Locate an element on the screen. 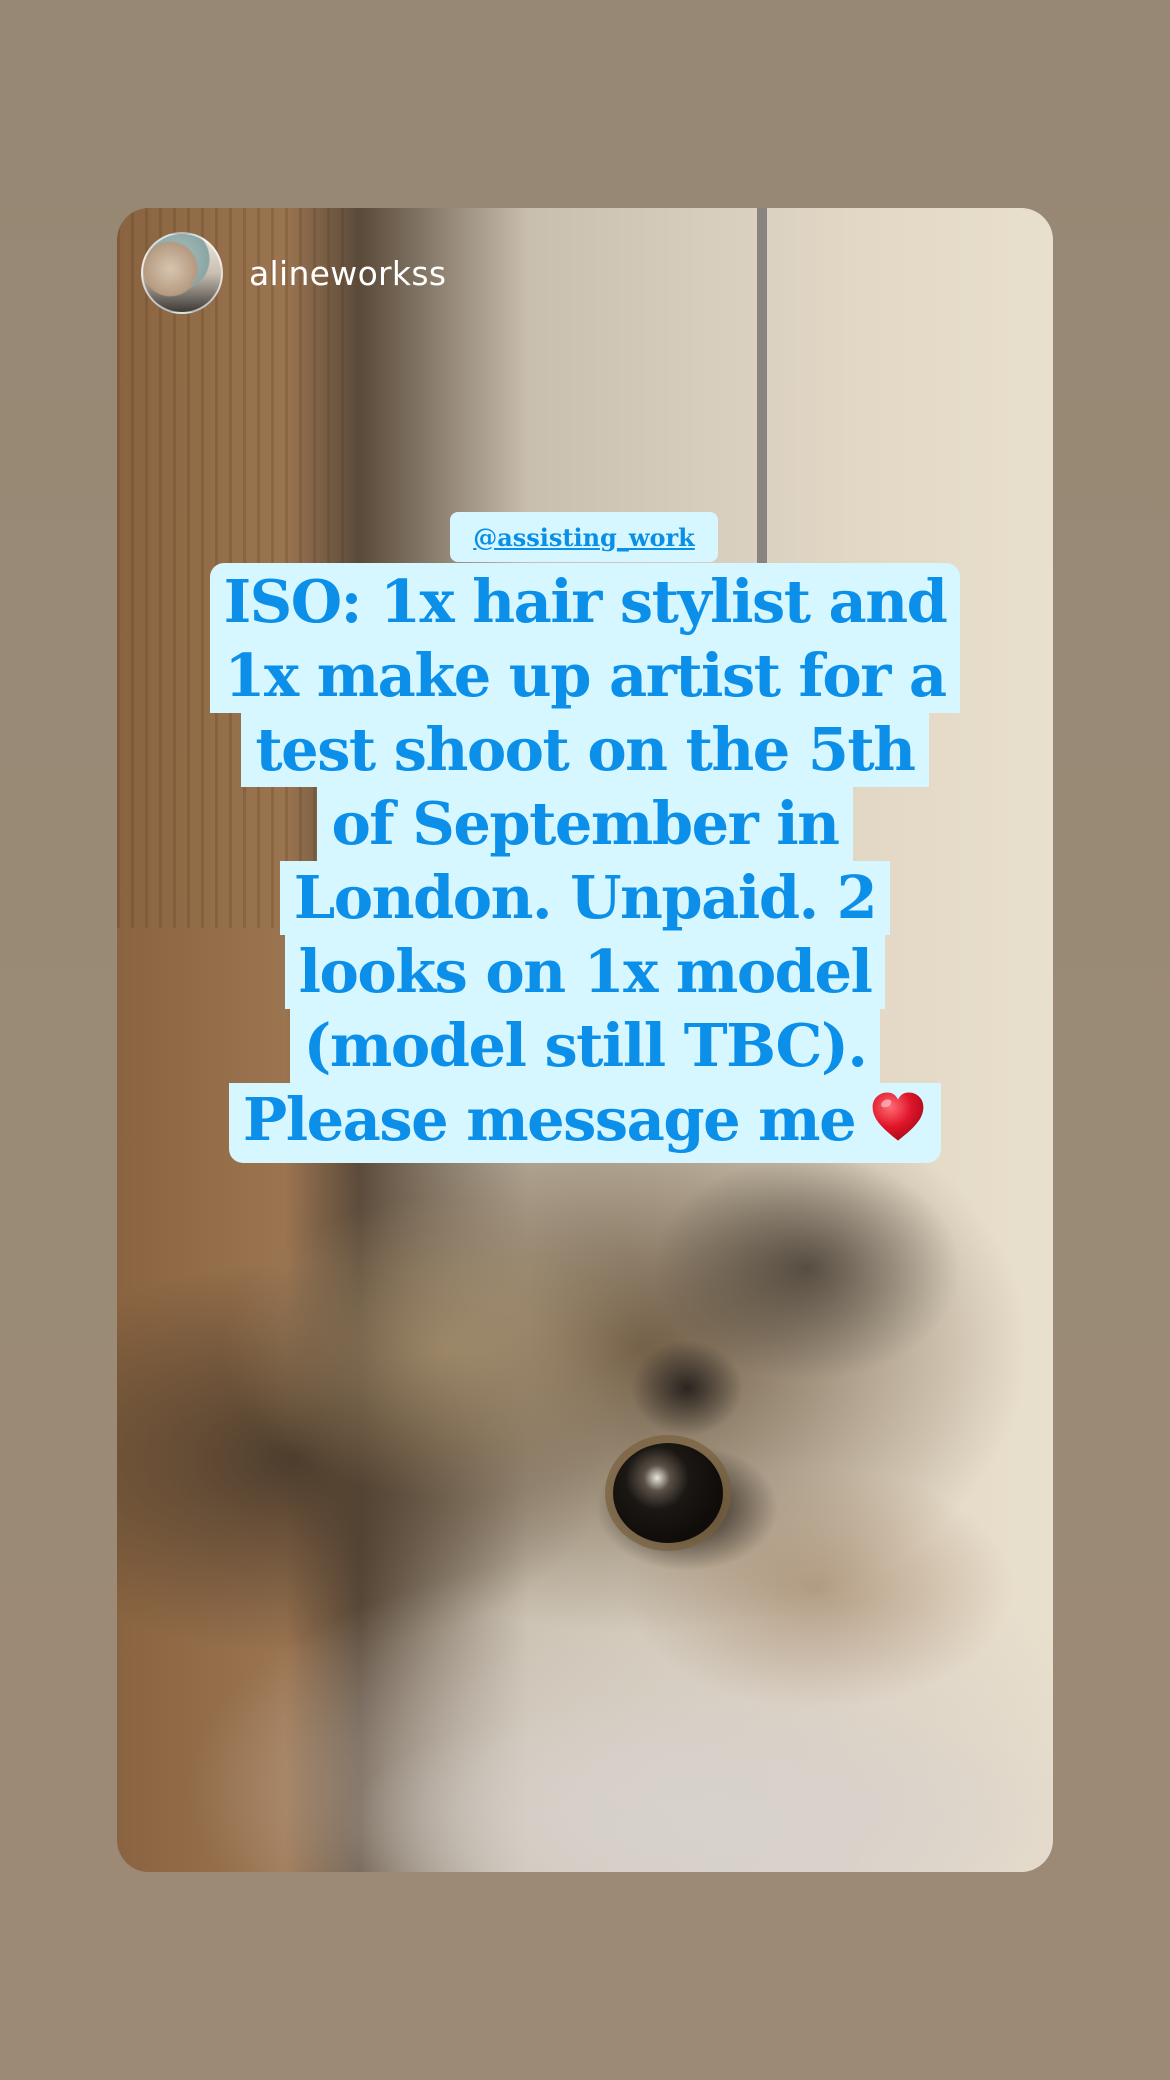 Image resolution: width=1170 pixels, height=2080 pixels. cat-eye is located at coordinates (668, 1493).